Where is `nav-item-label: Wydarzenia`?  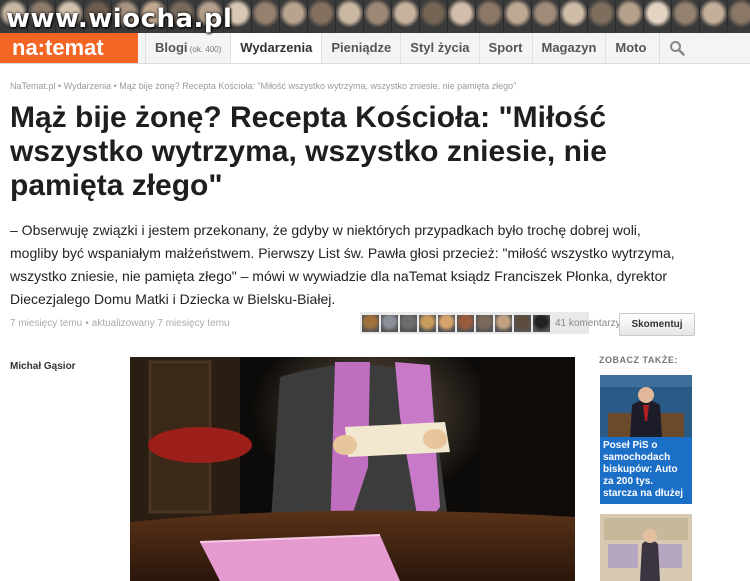
nav-item-label: Wydarzenia is located at coordinates (276, 47).